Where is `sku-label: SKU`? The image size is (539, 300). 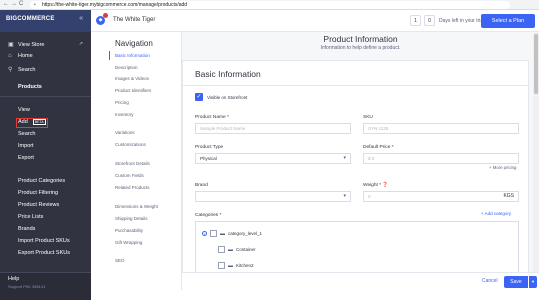 sku-label: SKU is located at coordinates (368, 117).